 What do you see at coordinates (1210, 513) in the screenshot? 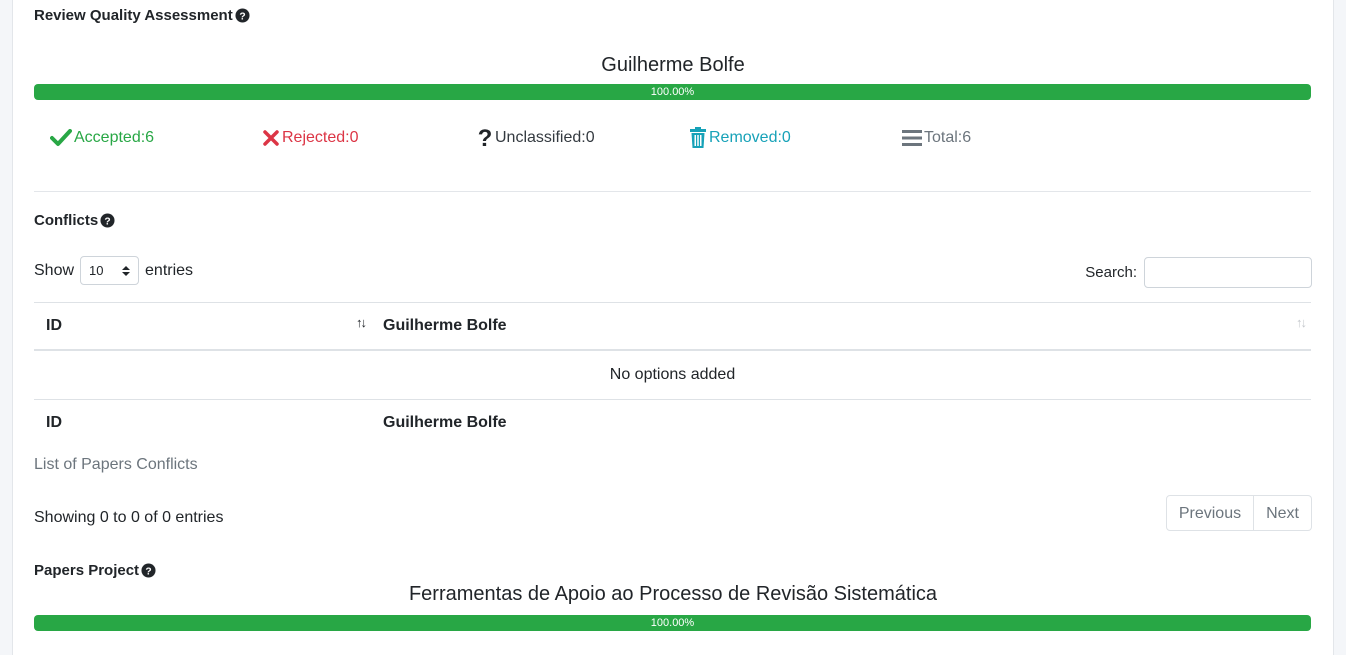
I see `previous-button: Previous` at bounding box center [1210, 513].